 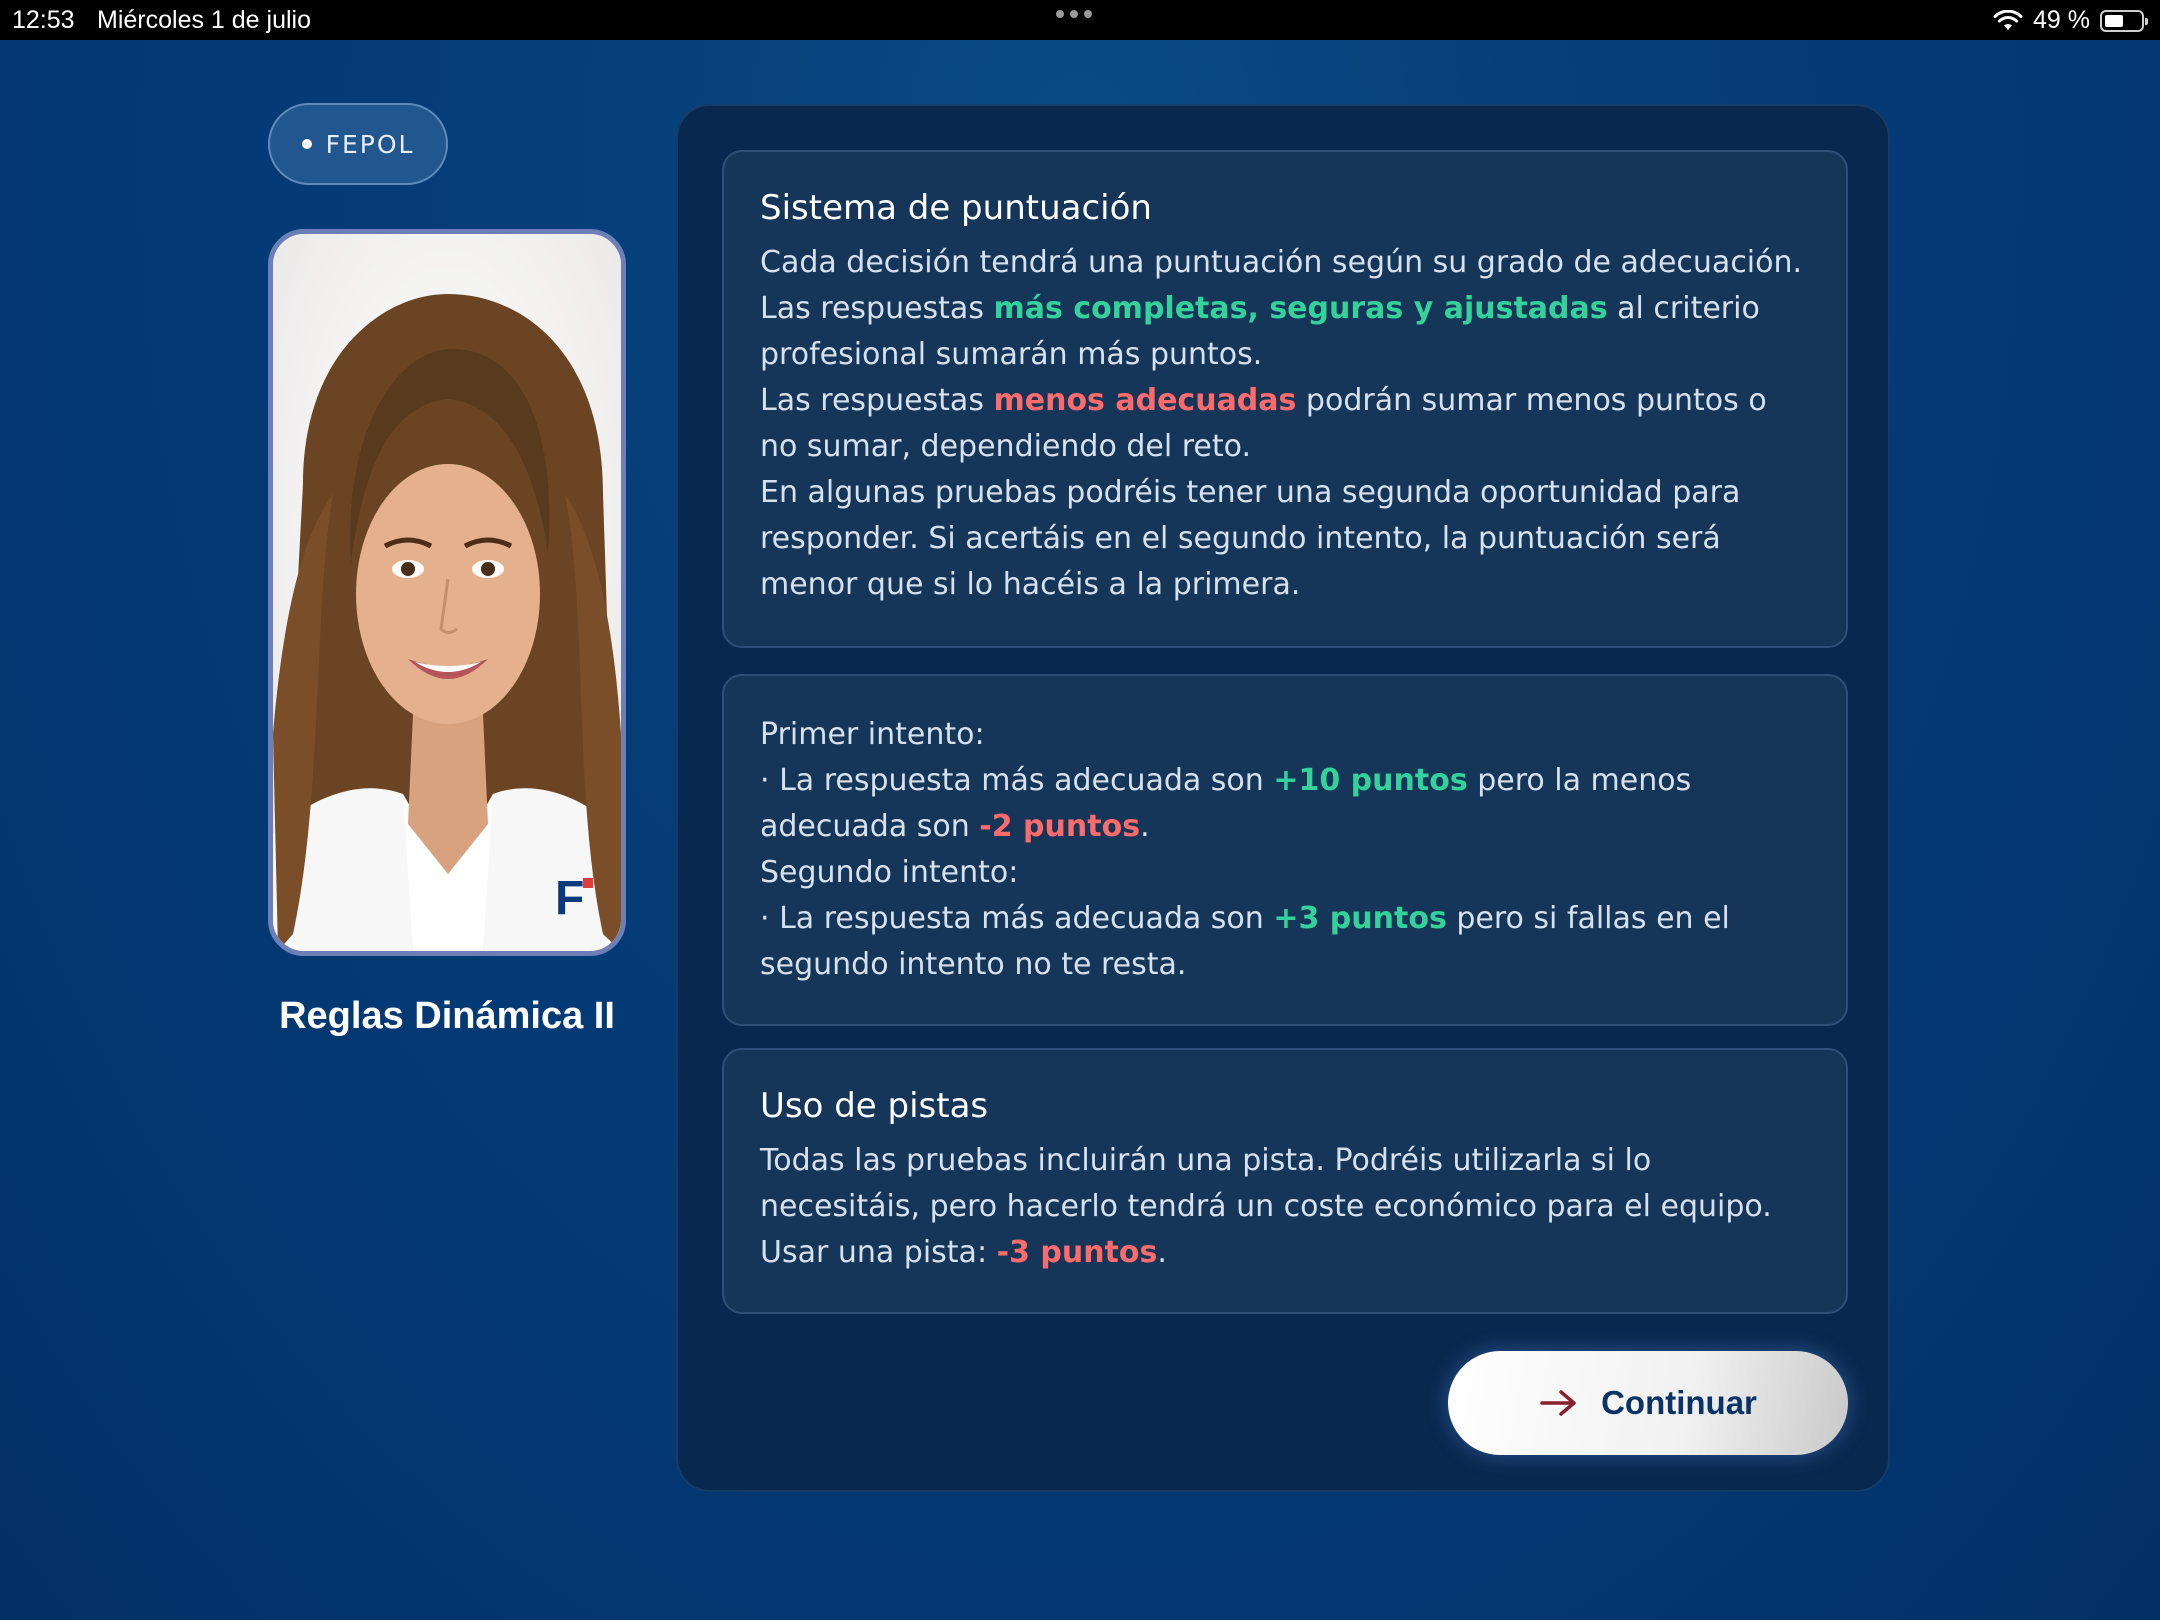 What do you see at coordinates (306, 144) in the screenshot?
I see `badge-dot-icon` at bounding box center [306, 144].